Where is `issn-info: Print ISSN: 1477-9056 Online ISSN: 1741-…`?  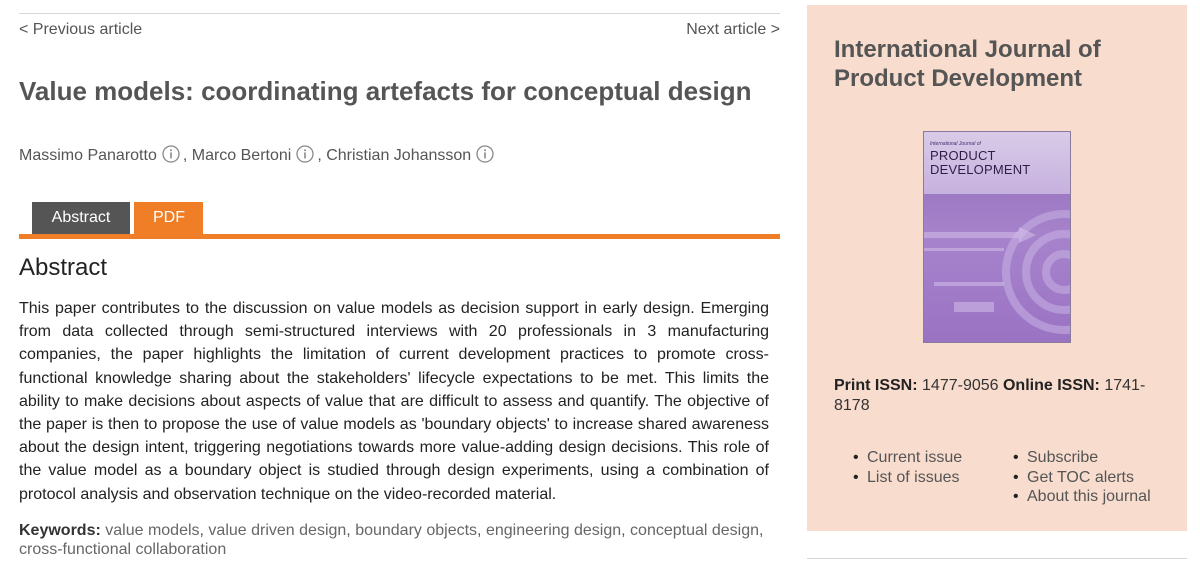
issn-info: Print ISSN: 1477-9056 Online ISSN: 1741-… is located at coordinates (999, 396).